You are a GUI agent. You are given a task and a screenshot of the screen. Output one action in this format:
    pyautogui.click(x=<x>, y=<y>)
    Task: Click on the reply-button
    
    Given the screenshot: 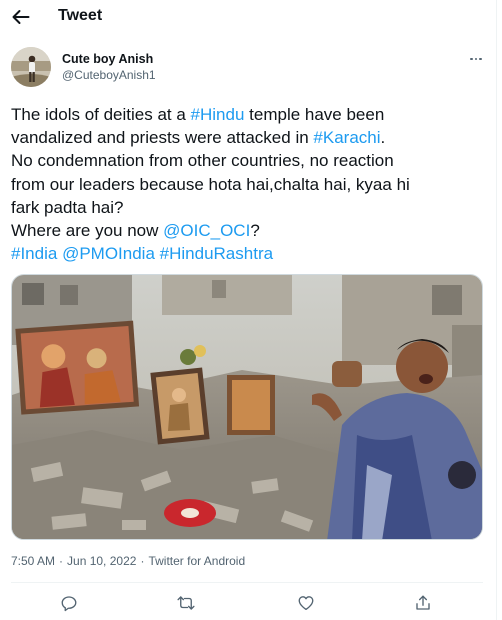 What is the action you would take?
    pyautogui.click(x=69, y=603)
    